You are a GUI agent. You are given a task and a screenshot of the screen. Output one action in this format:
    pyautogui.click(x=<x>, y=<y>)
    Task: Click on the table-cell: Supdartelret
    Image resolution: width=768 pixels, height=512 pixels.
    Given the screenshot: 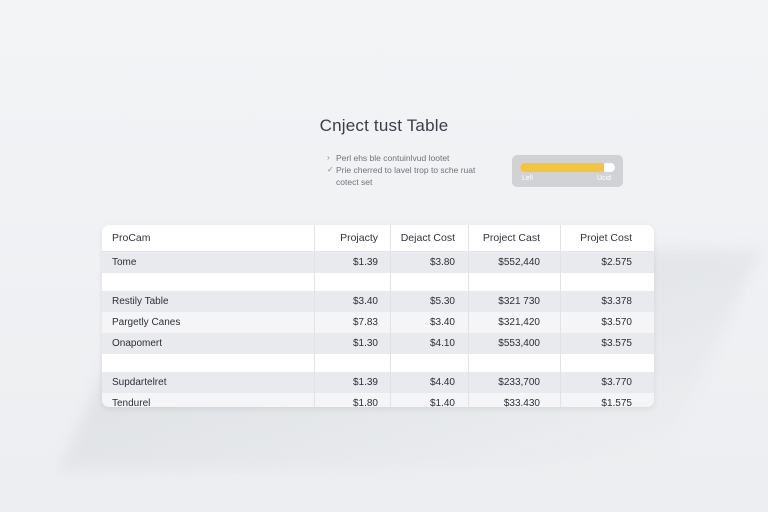 What is the action you would take?
    pyautogui.click(x=139, y=382)
    